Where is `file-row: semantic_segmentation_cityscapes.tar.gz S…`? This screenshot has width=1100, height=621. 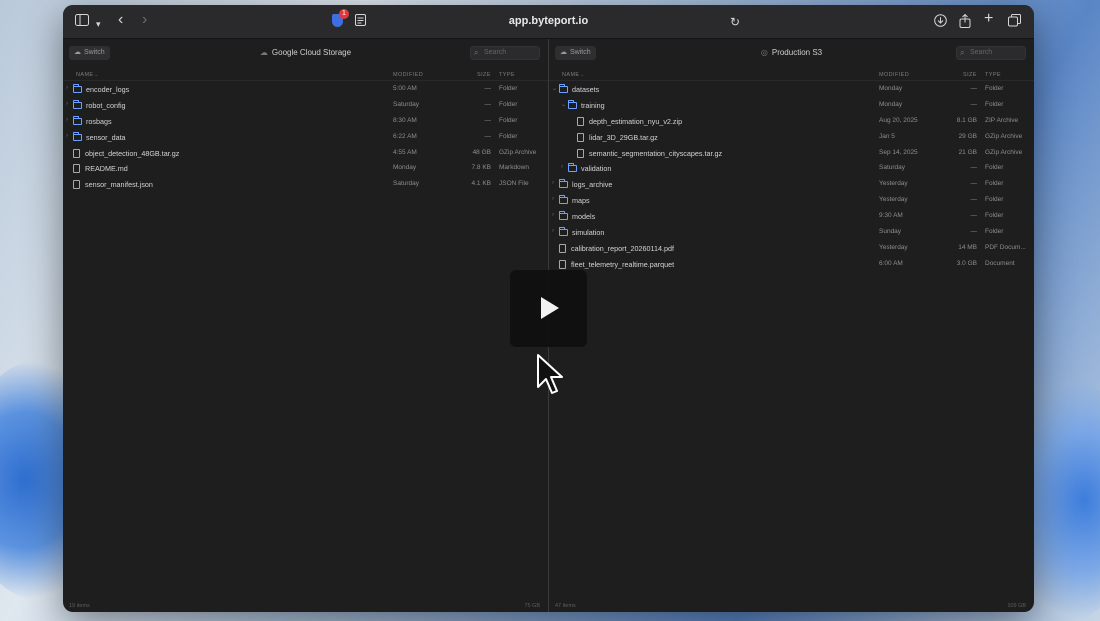 file-row: semantic_segmentation_cityscapes.tar.gz S… is located at coordinates (791, 153).